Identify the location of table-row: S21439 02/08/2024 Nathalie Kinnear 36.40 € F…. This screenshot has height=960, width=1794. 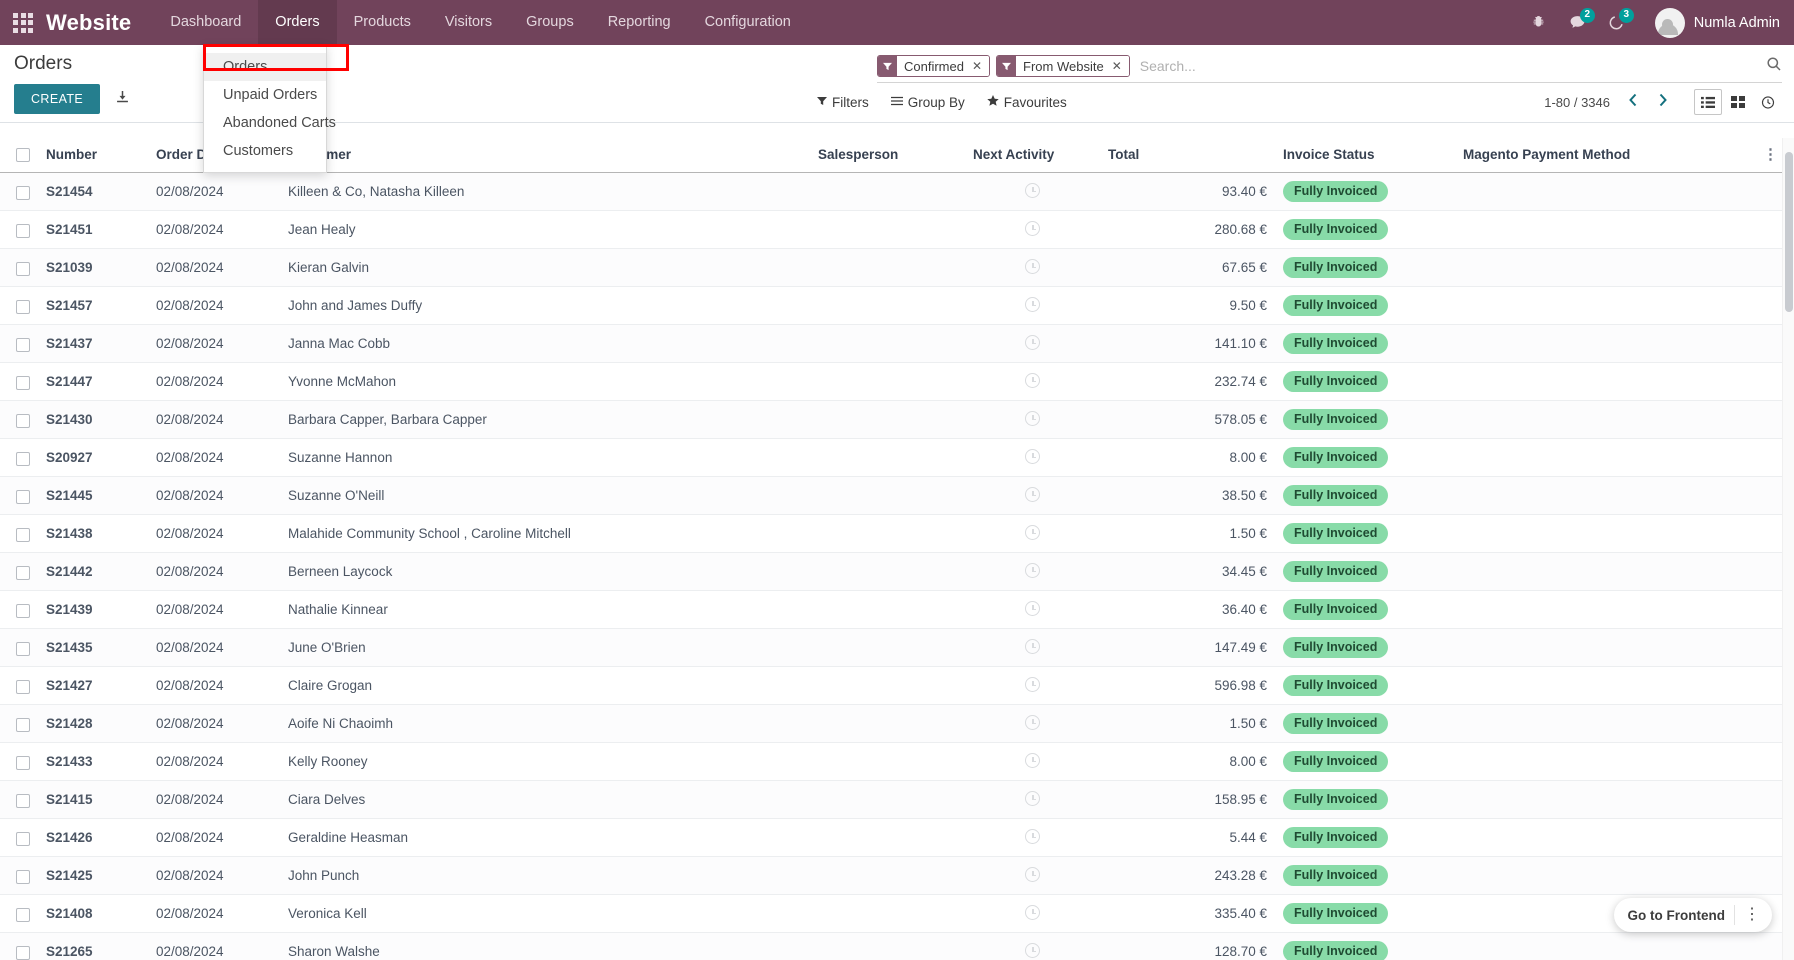
(897, 610).